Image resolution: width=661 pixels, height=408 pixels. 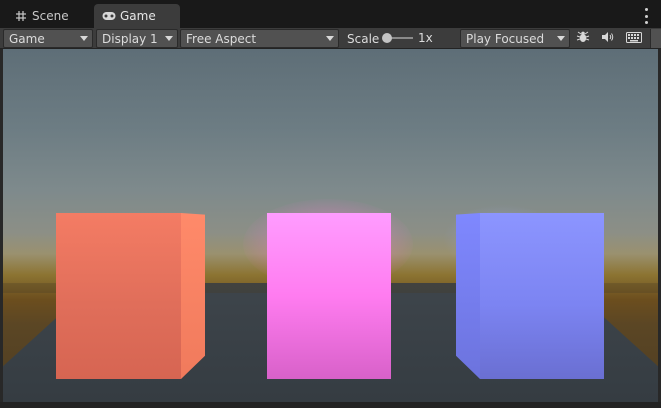 What do you see at coordinates (387, 38) in the screenshot?
I see `scale-slider-handle` at bounding box center [387, 38].